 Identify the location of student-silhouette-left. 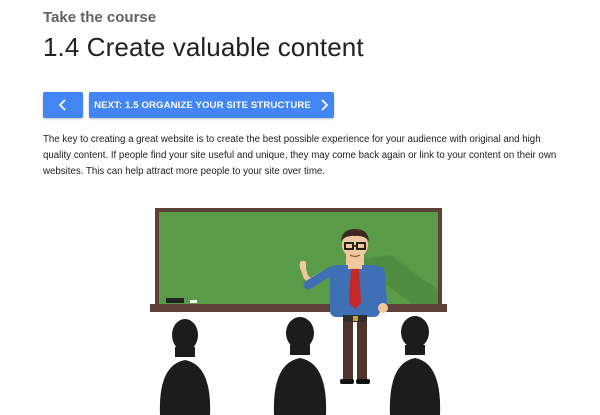
(185, 367).